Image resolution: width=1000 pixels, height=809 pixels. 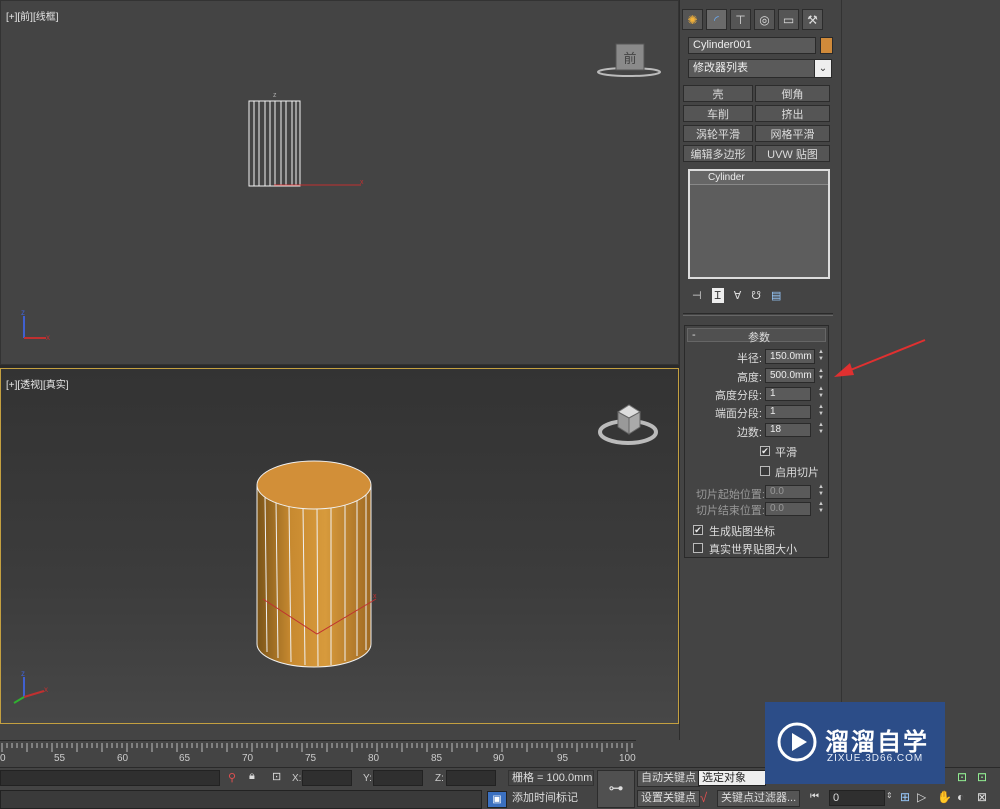 I want to click on object-color-swatch, so click(x=826, y=45).